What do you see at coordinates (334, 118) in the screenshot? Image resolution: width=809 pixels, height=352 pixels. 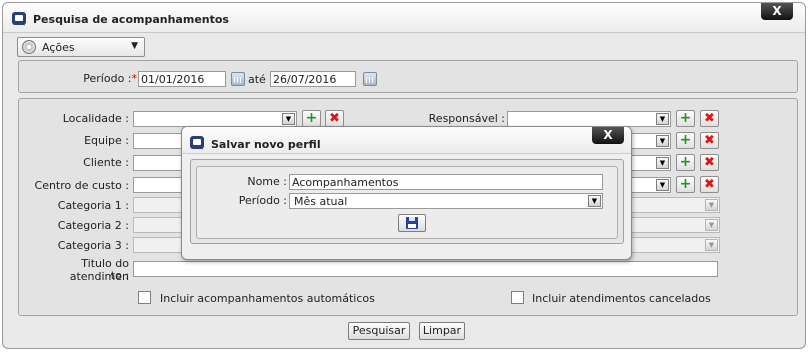 I see `remove-localidade-button: ✖` at bounding box center [334, 118].